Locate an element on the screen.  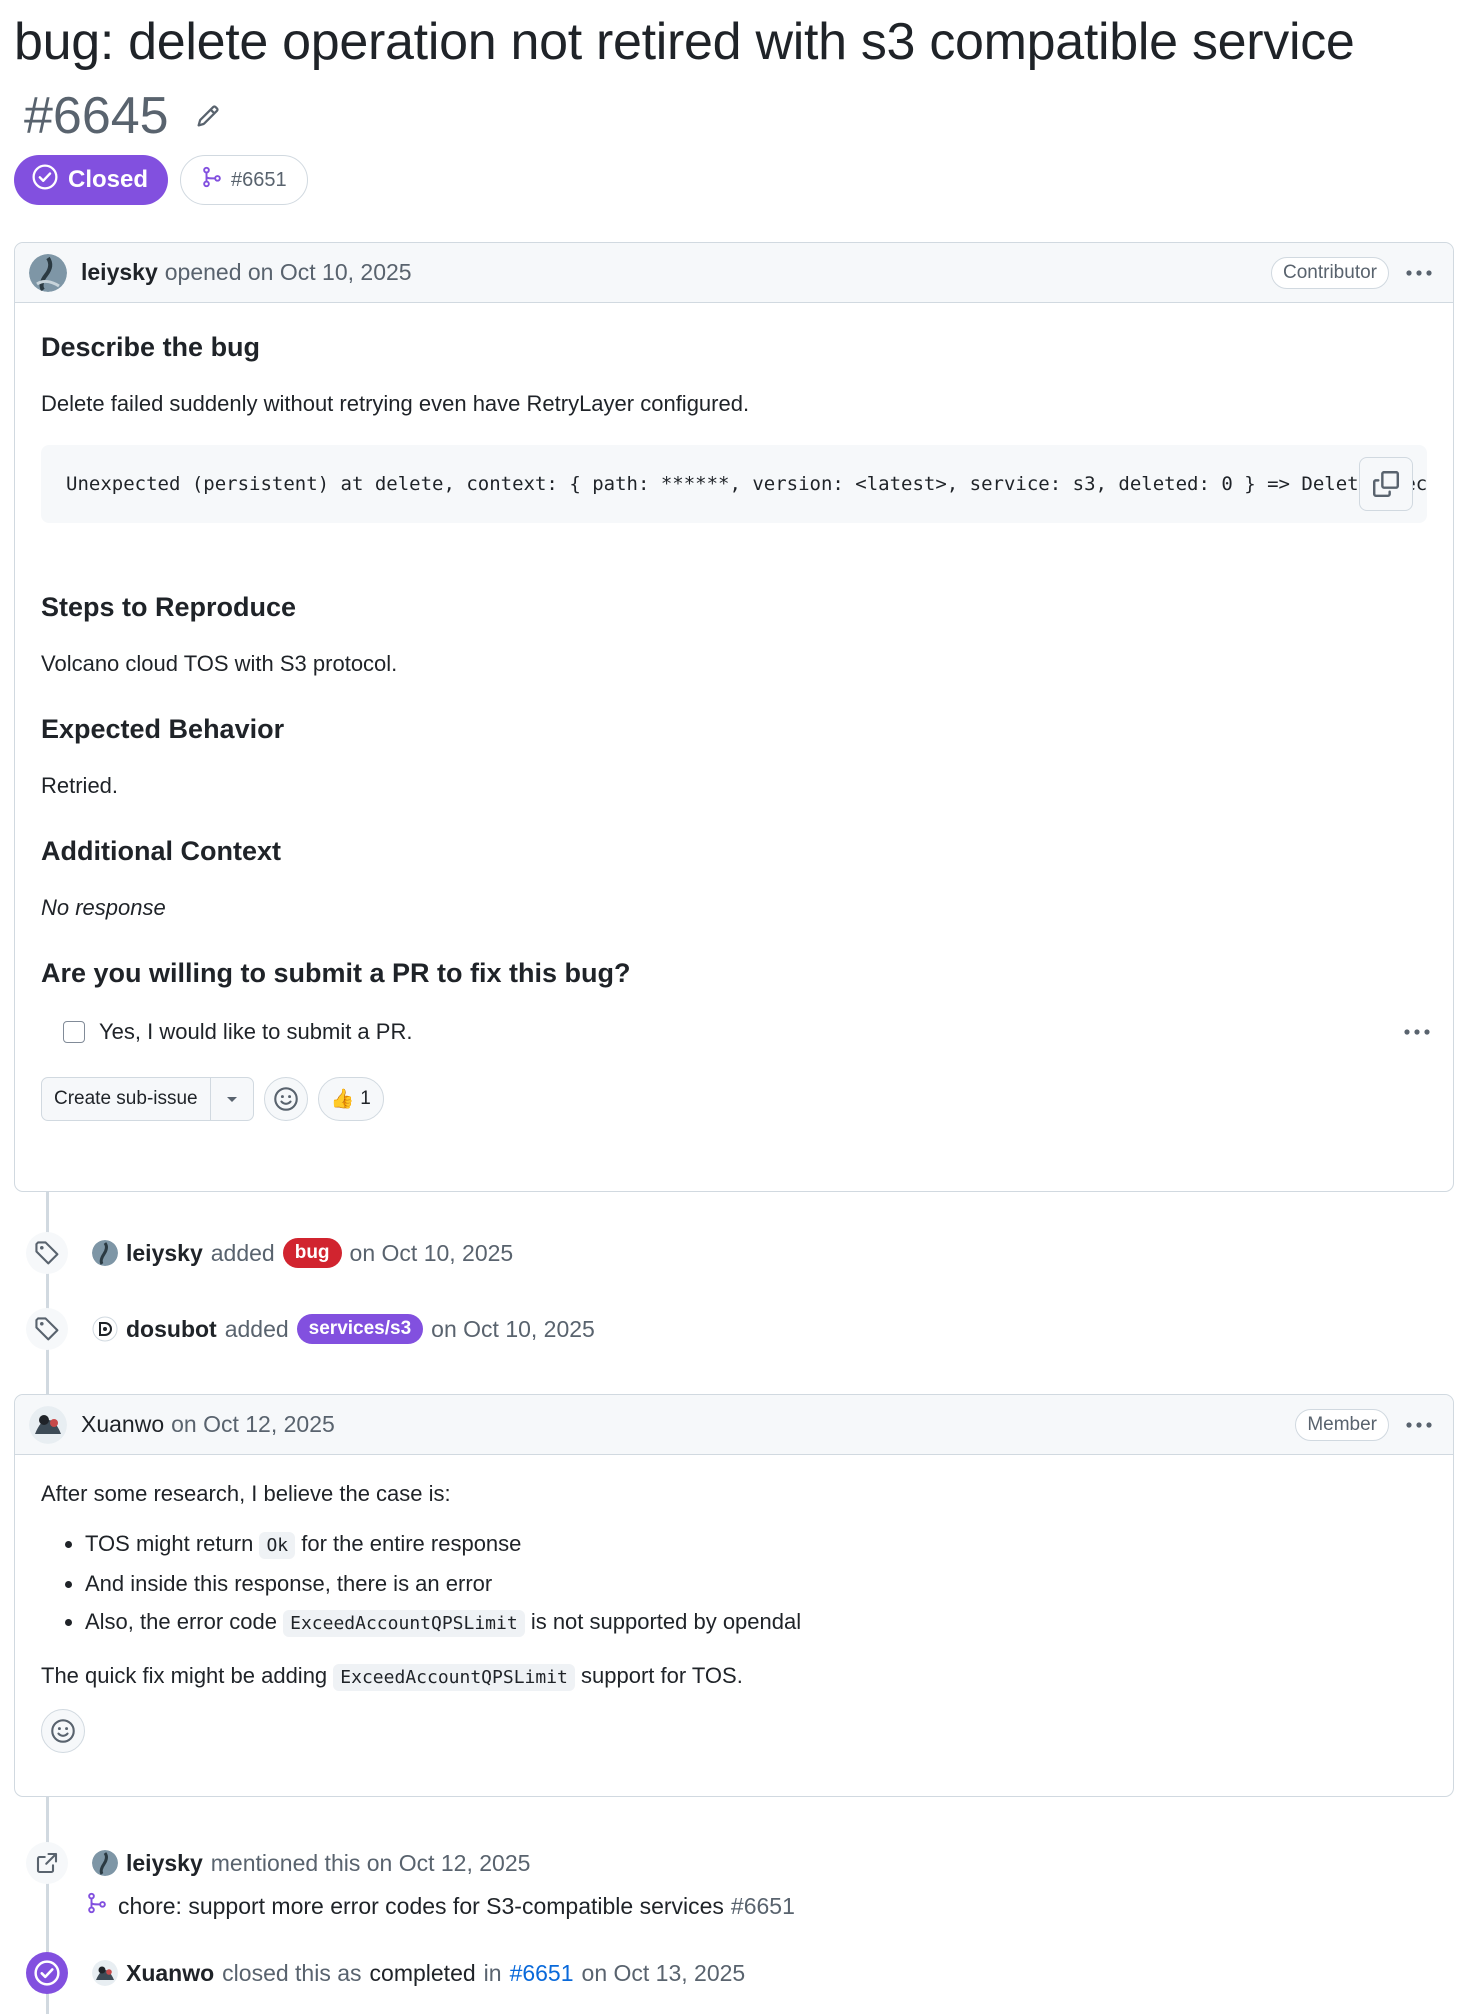
label-bug: bug is located at coordinates (312, 1253).